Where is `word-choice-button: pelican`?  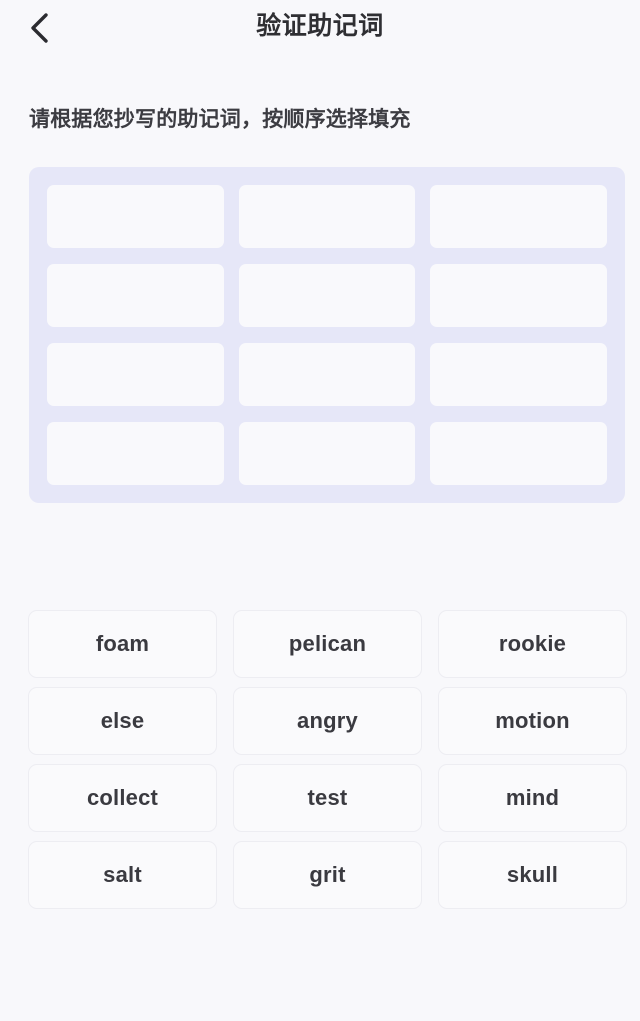
word-choice-button: pelican is located at coordinates (327, 644).